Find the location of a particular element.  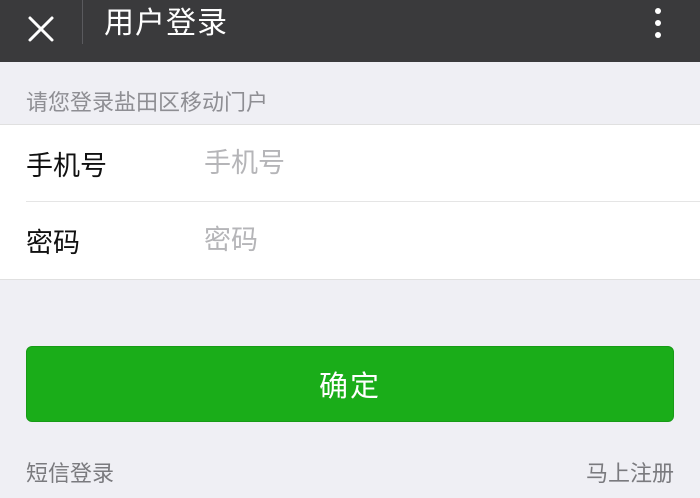

sms-login-link: 短信登录 is located at coordinates (70, 472).